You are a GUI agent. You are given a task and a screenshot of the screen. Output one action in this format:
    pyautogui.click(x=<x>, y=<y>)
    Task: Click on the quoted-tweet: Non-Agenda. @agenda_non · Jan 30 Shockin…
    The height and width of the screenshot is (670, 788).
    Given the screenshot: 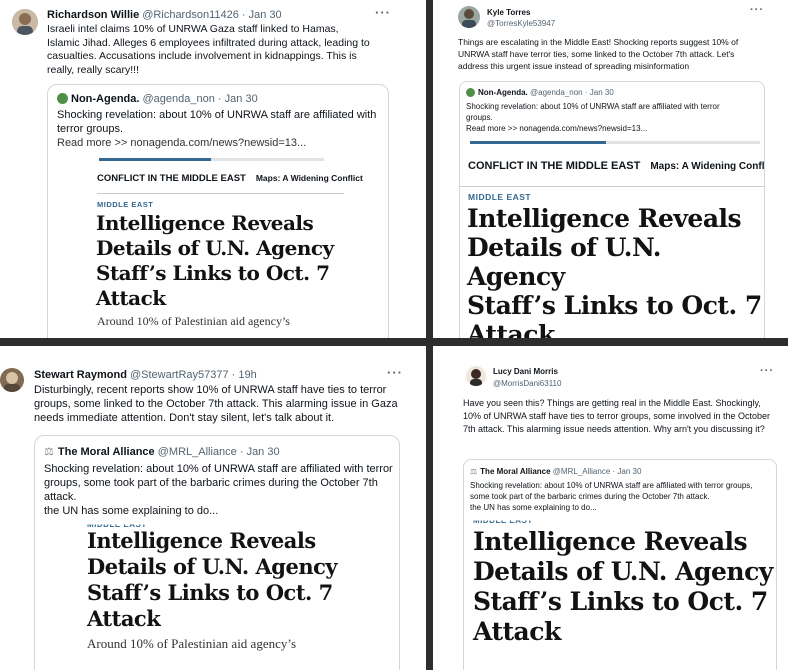 What is the action you would take?
    pyautogui.click(x=612, y=209)
    